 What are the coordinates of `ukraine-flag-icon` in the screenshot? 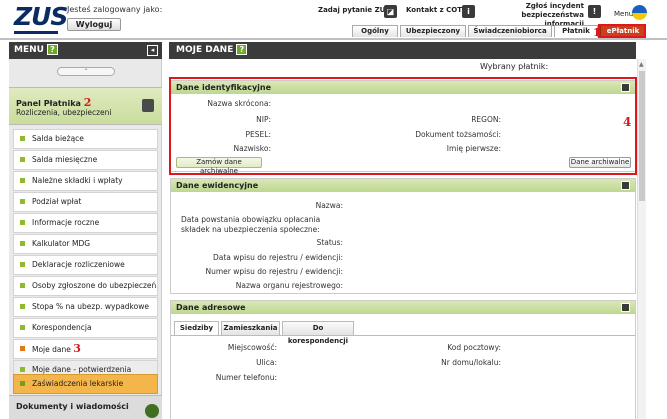 It's located at (639, 12).